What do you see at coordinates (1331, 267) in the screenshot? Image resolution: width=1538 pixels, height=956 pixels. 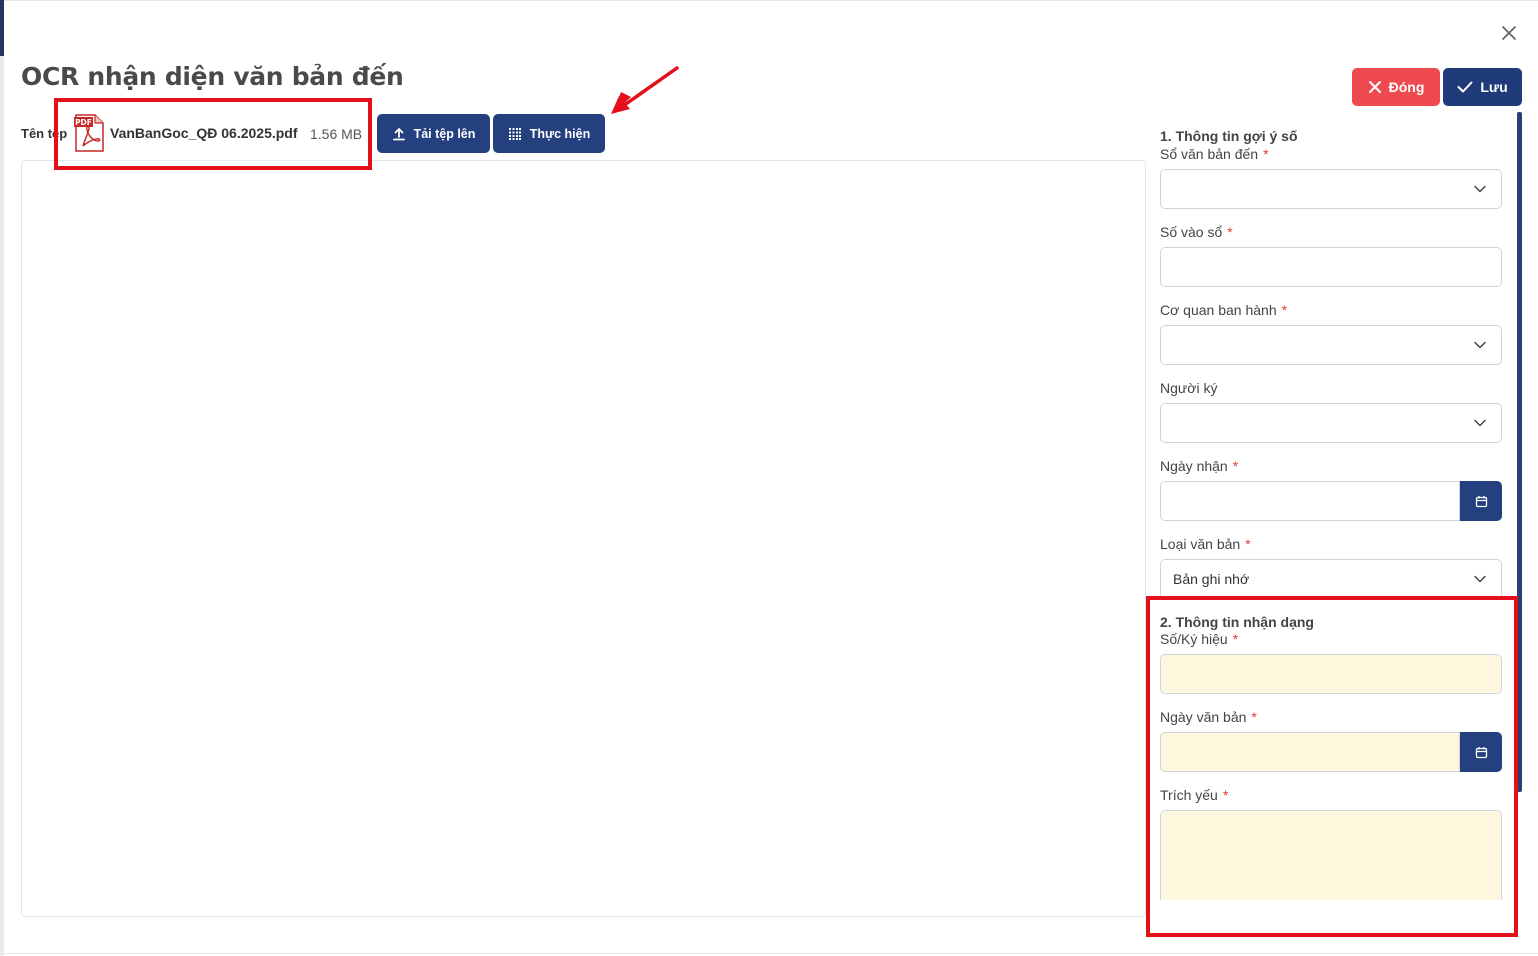 I see `so-vao-so-input` at bounding box center [1331, 267].